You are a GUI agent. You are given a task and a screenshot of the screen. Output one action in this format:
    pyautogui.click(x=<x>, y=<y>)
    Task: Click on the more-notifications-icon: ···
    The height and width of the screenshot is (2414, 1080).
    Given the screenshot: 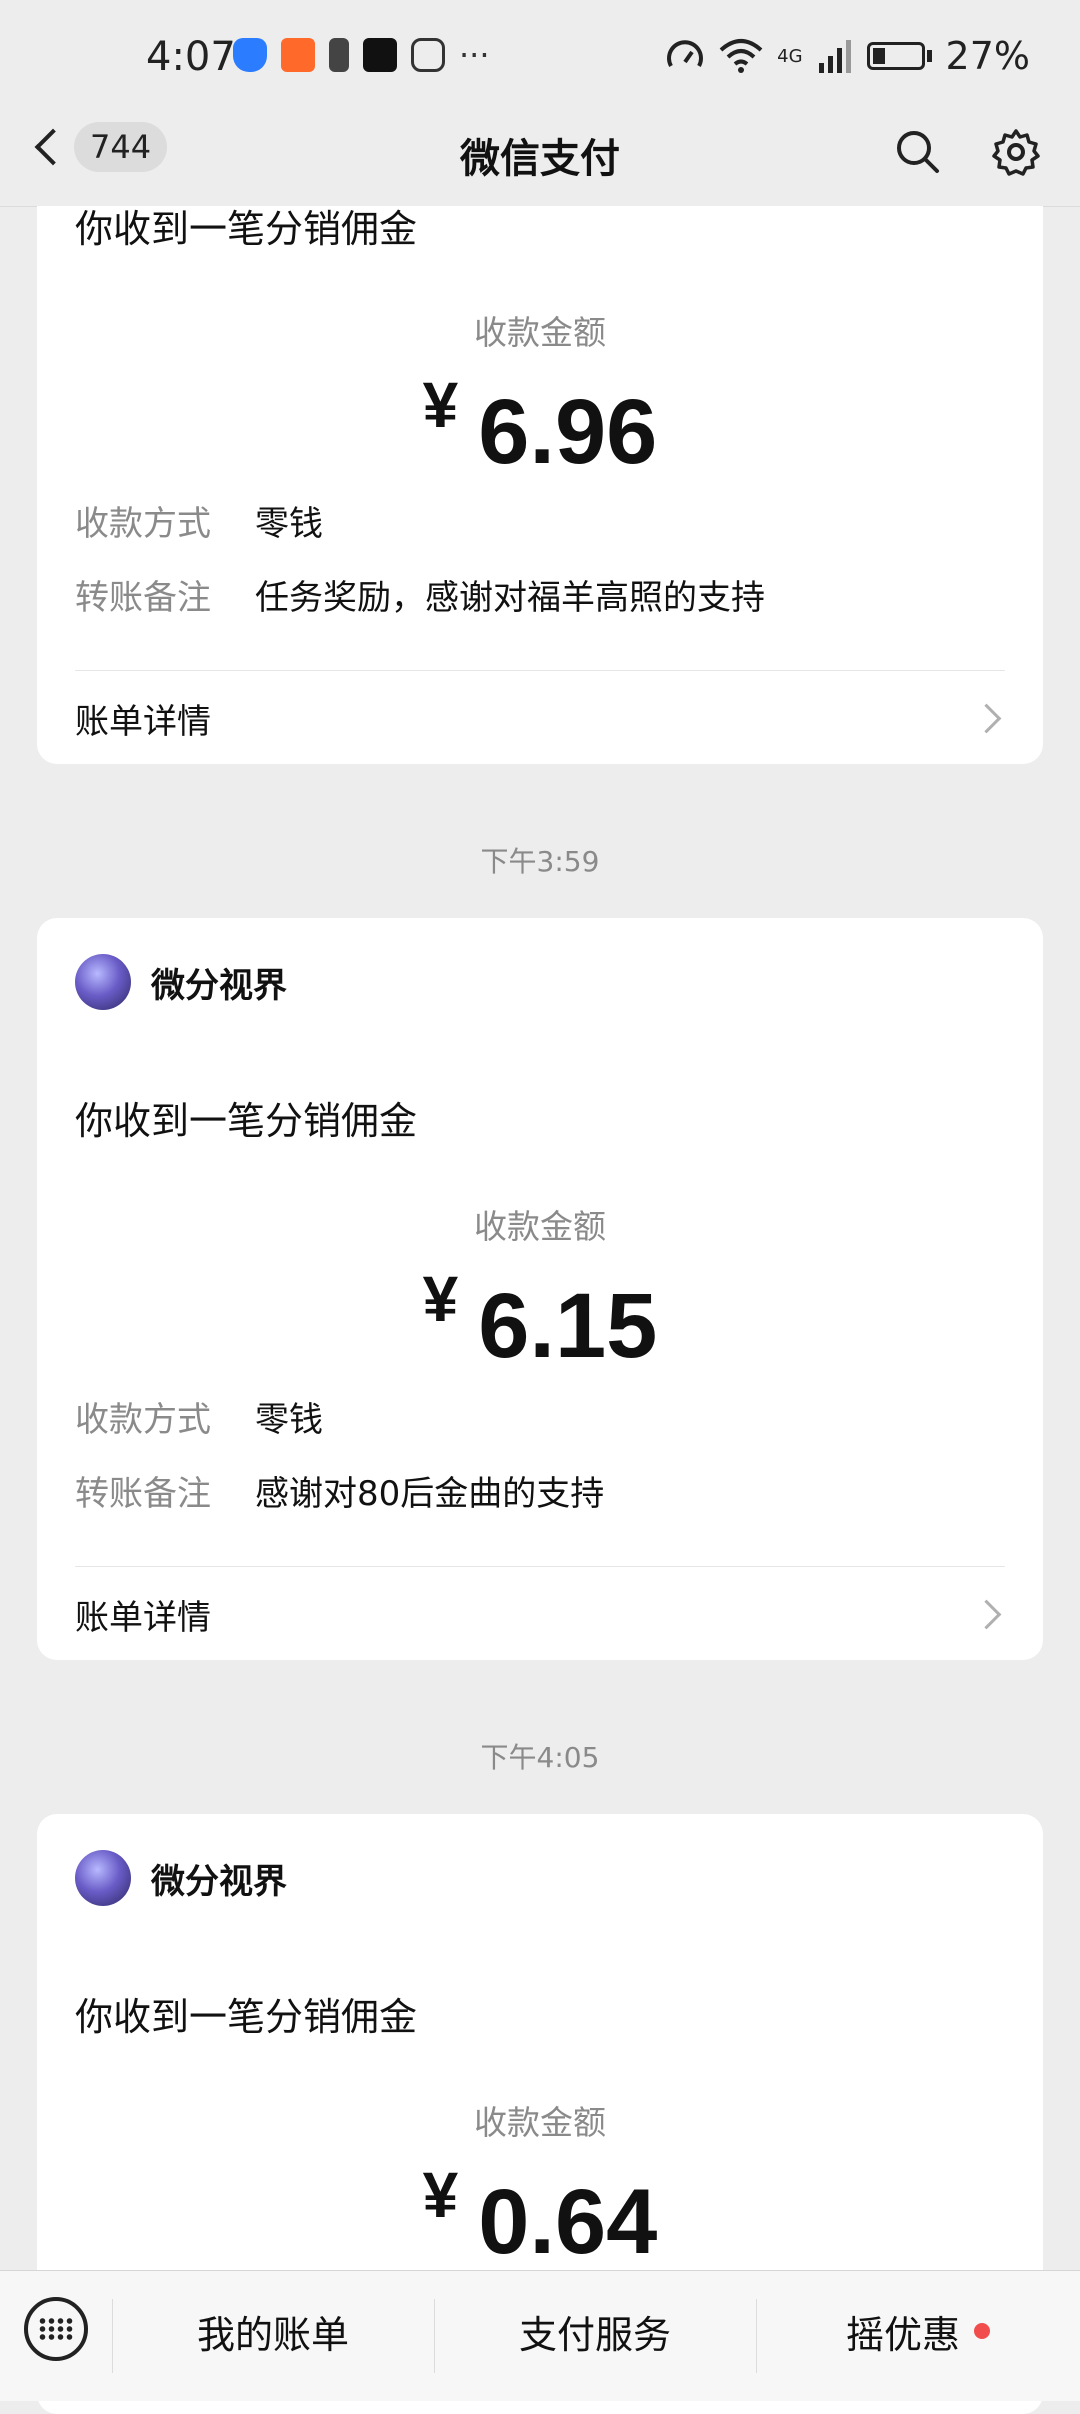 What is the action you would take?
    pyautogui.click(x=474, y=55)
    